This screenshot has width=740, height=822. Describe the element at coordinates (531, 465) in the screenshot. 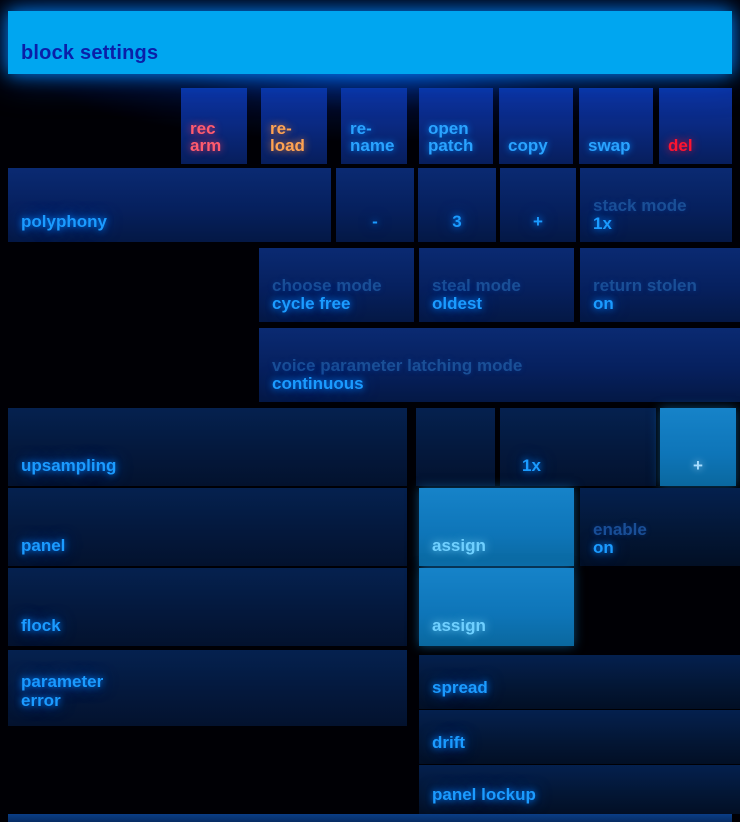

I see `upsampling-value-label: 1x` at that location.